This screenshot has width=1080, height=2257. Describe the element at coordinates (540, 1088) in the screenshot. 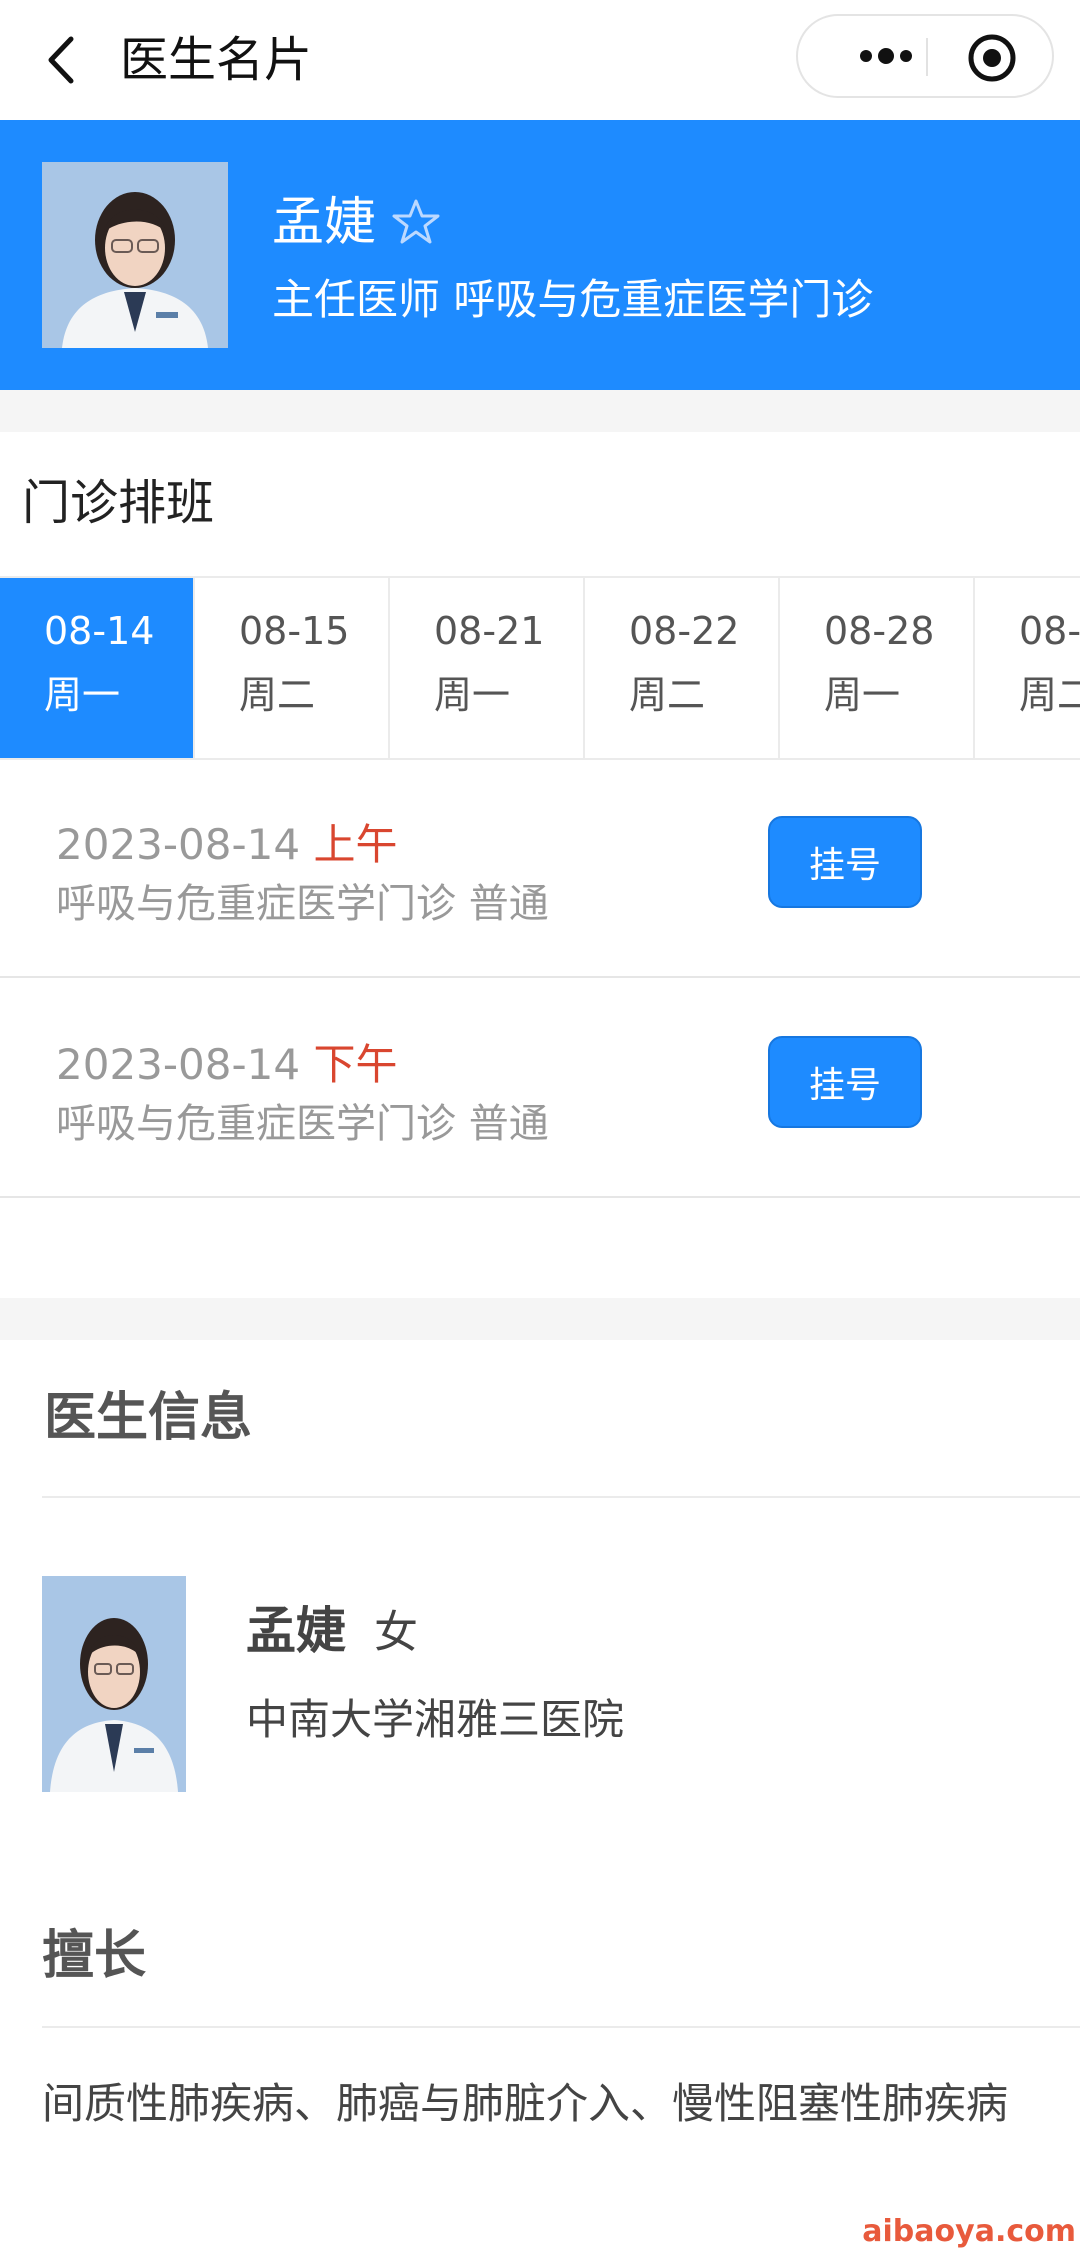

I see `schedule-slot: 2023-08-14 下午 呼吸与危重症医学门诊 普通 挂号` at that location.